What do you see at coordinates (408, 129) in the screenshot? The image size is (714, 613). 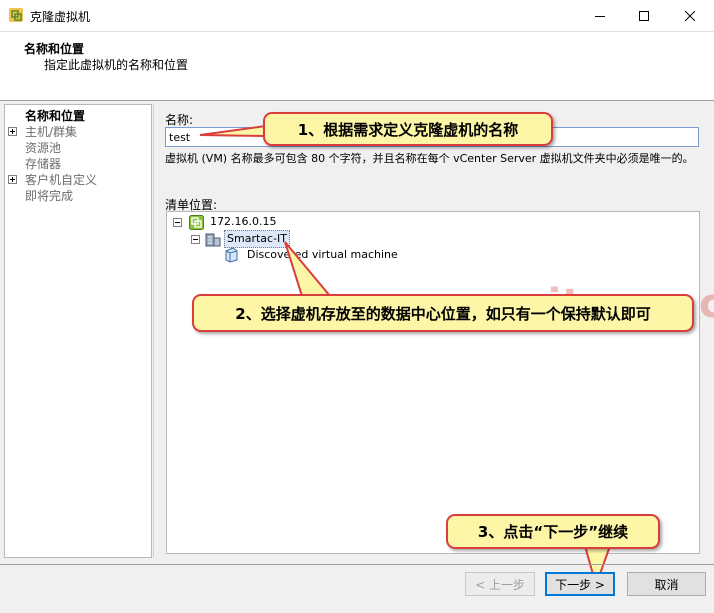 I see `annotation-step1: 1、根据需求定义克隆虚机的名称` at bounding box center [408, 129].